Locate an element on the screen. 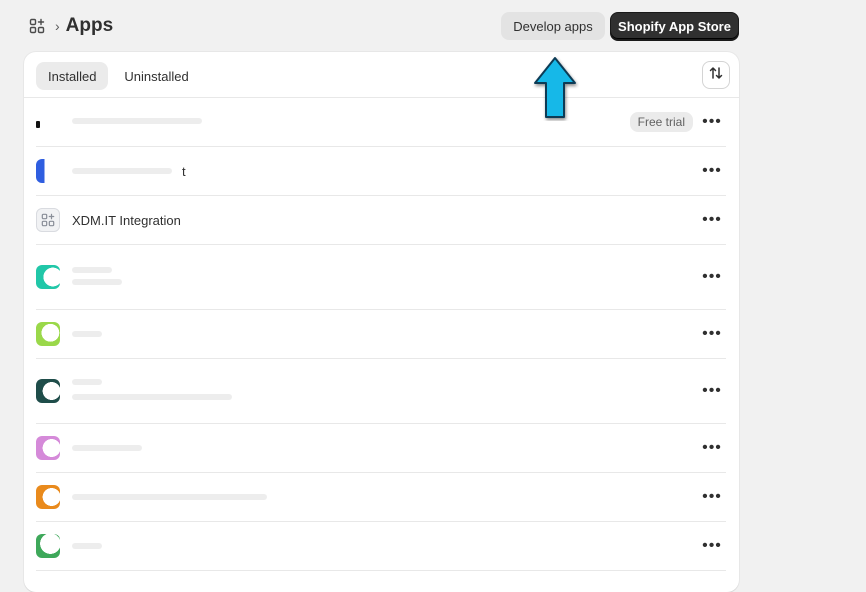  shopify-app-store-button: Shopify App Store is located at coordinates (674, 26).